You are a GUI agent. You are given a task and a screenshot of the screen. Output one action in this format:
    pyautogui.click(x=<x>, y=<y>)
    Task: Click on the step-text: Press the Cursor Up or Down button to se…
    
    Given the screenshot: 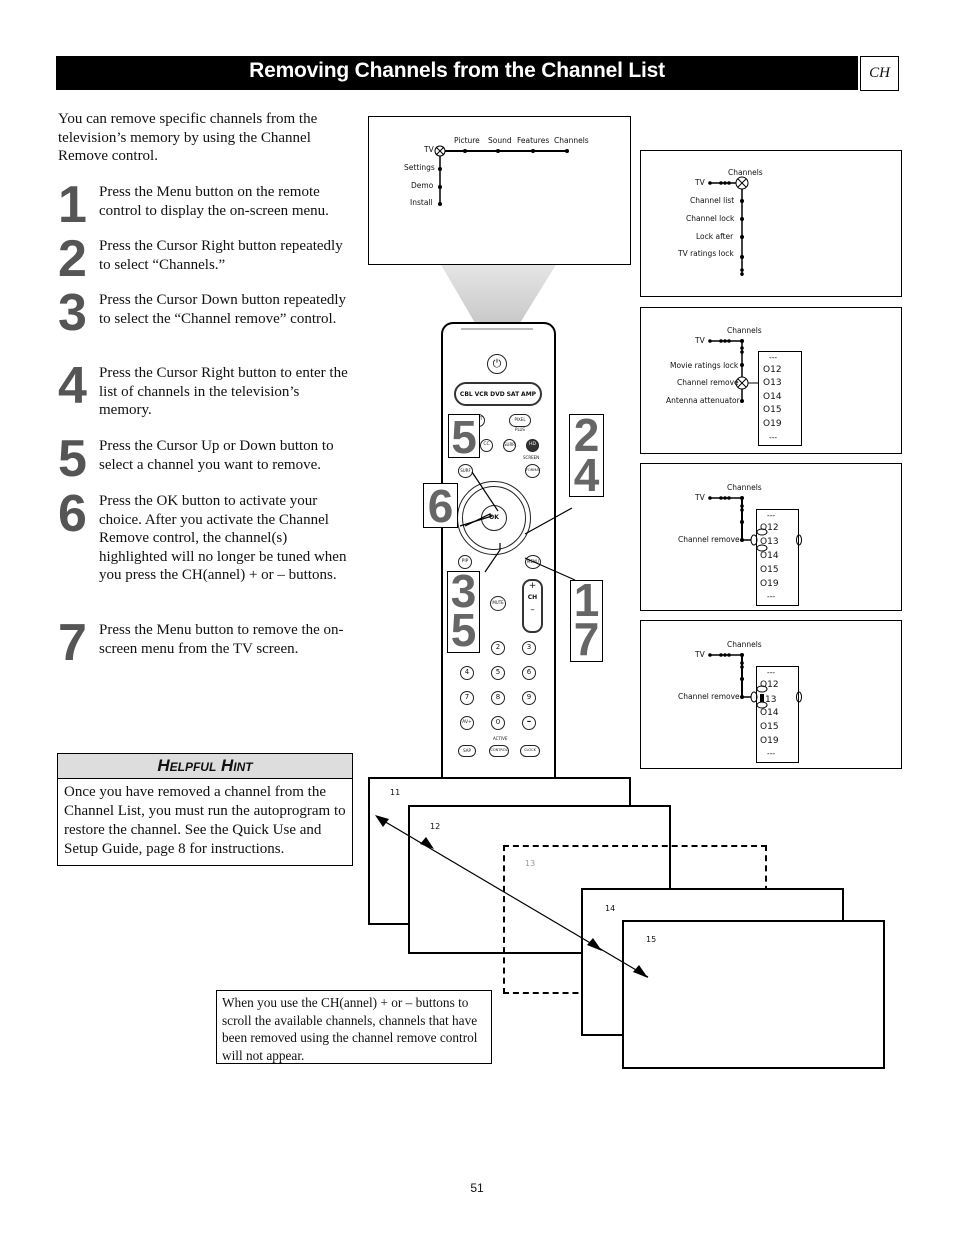 What is the action you would take?
    pyautogui.click(x=216, y=455)
    